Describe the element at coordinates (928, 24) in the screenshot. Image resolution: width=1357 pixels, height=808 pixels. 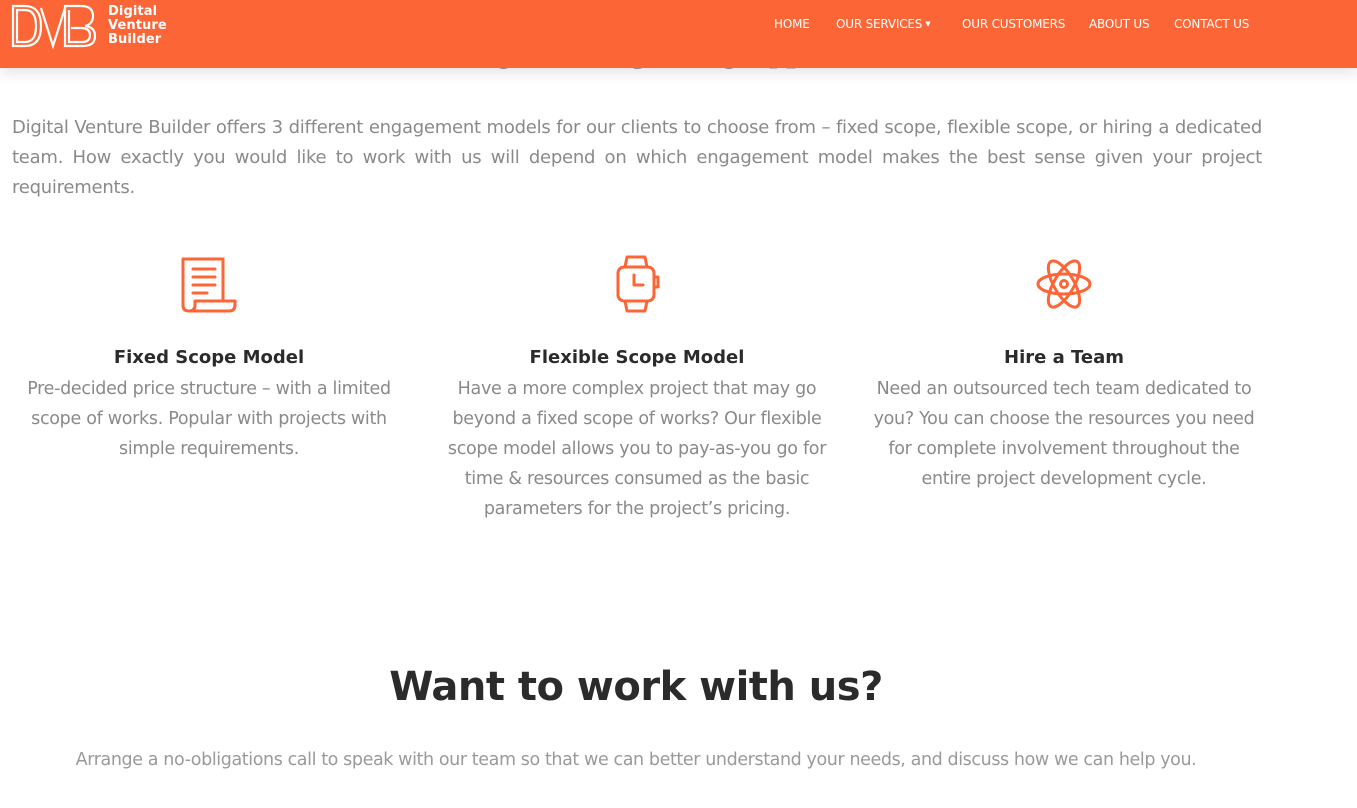
I see `caret-down-icon: ▼` at that location.